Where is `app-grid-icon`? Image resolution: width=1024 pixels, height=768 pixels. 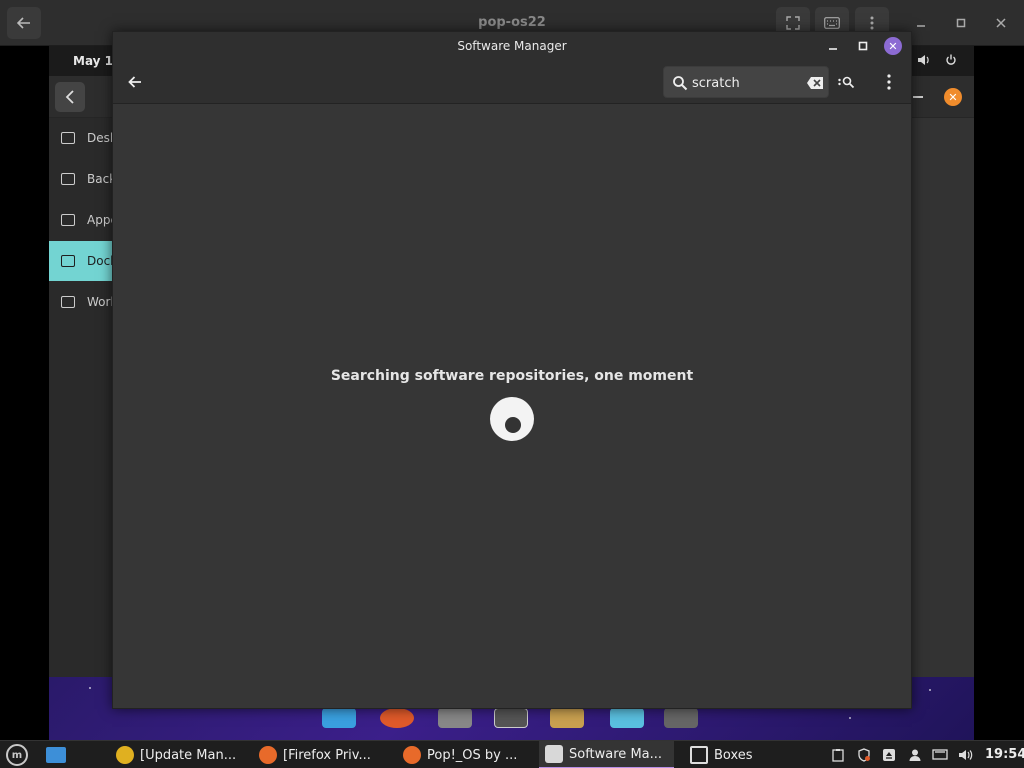
app-grid-icon is located at coordinates (339, 718).